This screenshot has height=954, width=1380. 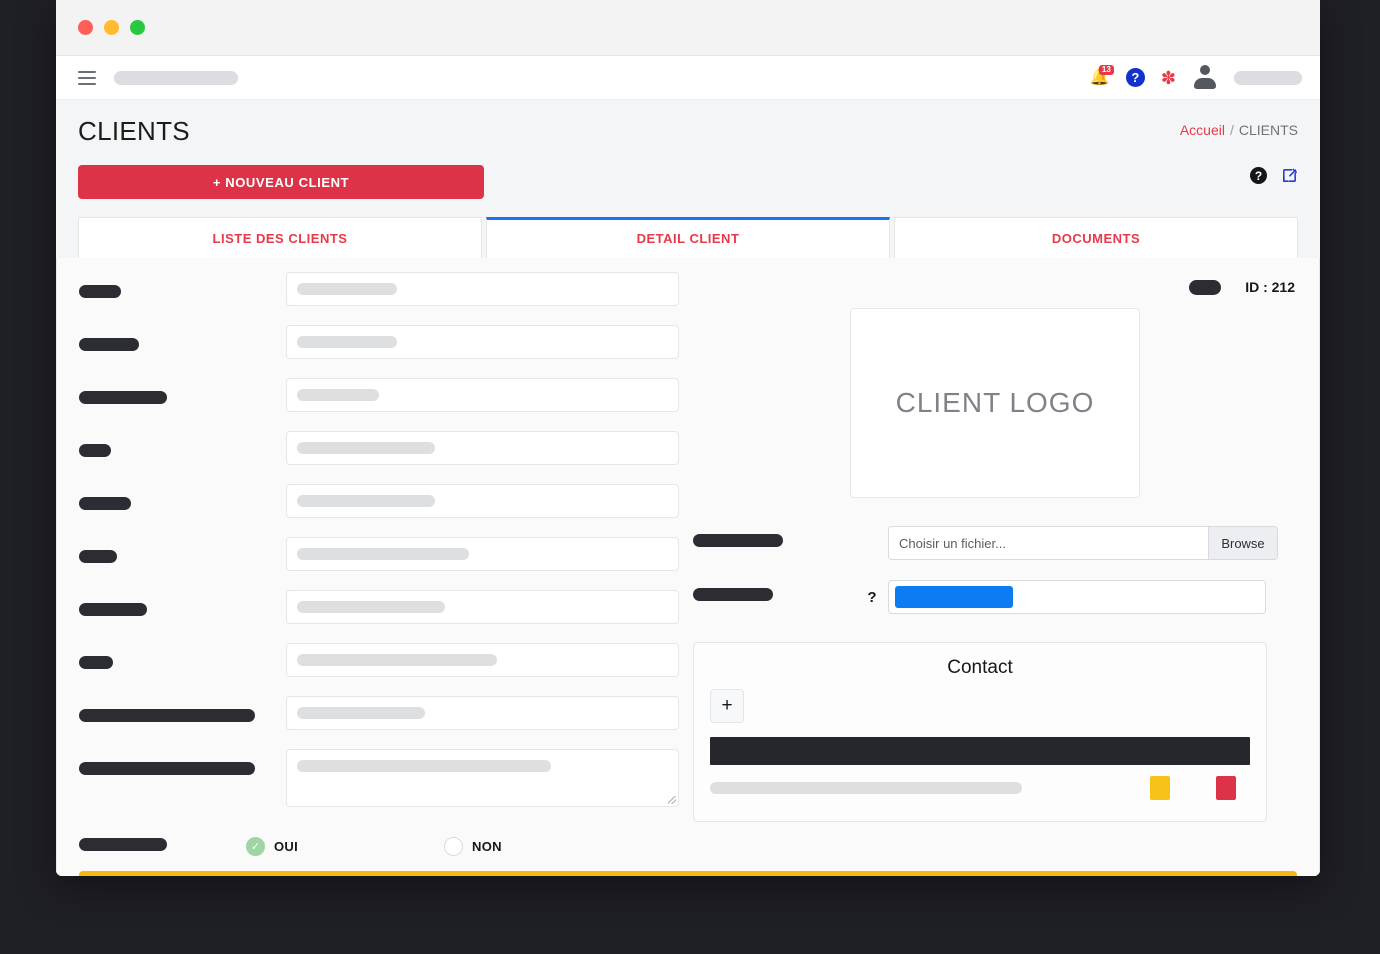 What do you see at coordinates (1243, 543) in the screenshot?
I see `browse-button: Browse` at bounding box center [1243, 543].